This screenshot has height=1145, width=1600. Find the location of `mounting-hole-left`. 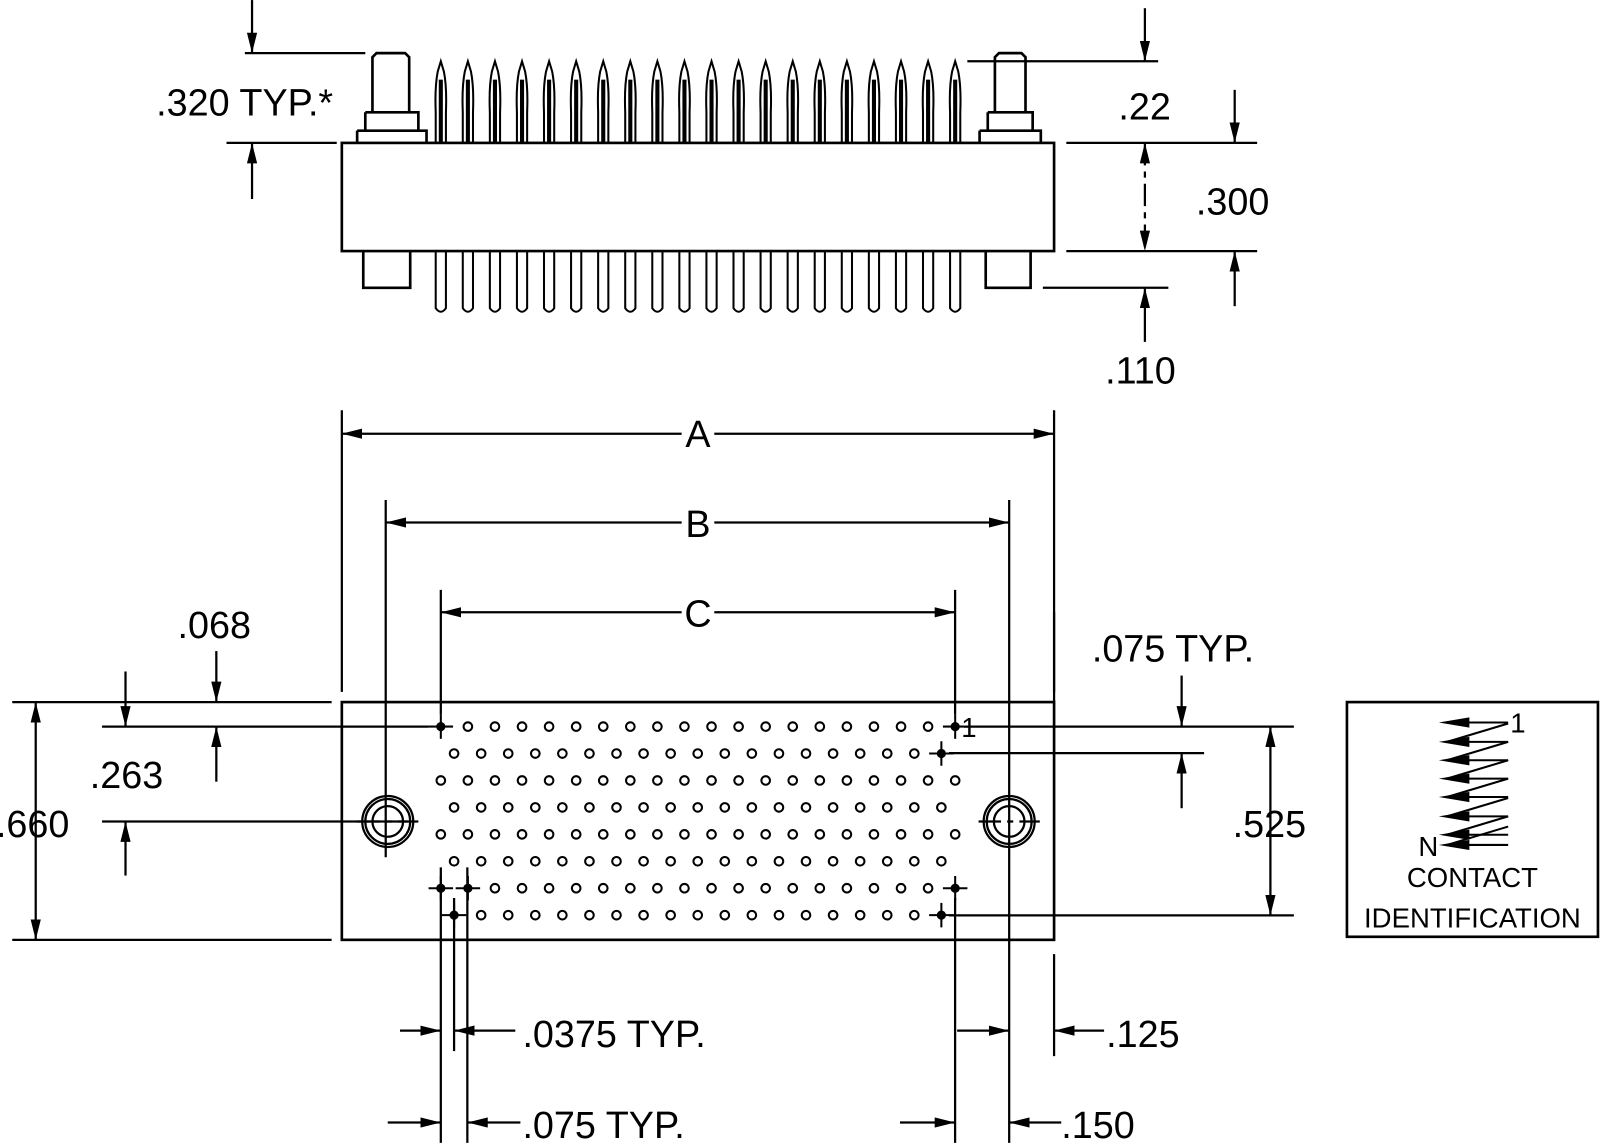

mounting-hole-left is located at coordinates (388, 821).